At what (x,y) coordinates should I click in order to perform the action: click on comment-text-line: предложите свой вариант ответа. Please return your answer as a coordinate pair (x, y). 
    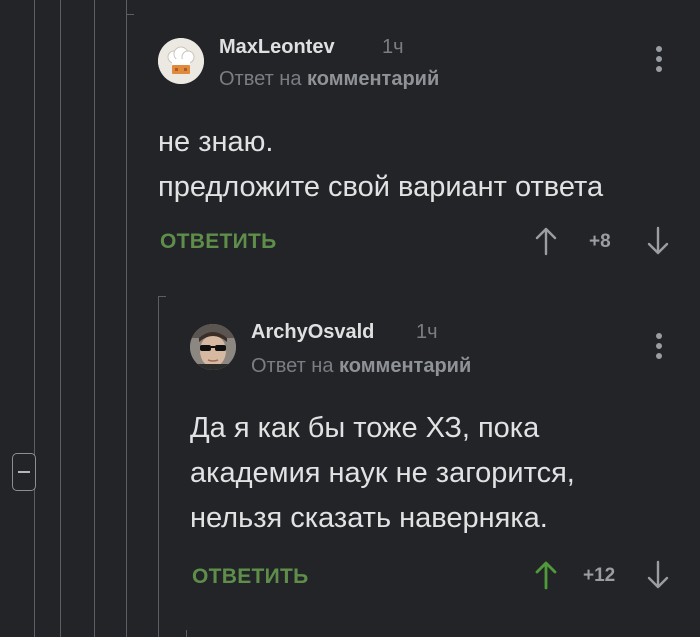
    Looking at the image, I should click on (381, 187).